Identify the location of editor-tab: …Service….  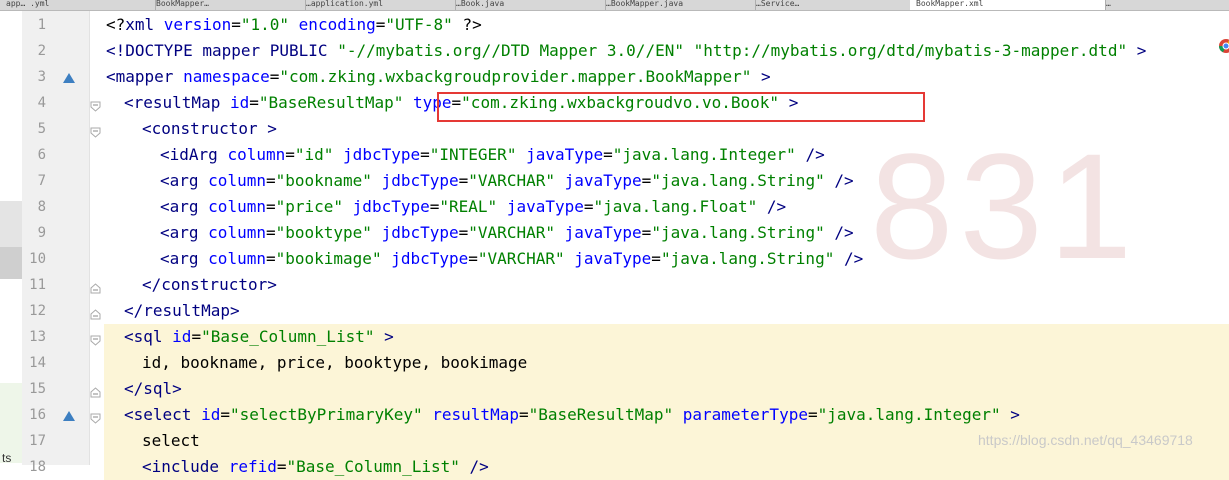
(833, 5).